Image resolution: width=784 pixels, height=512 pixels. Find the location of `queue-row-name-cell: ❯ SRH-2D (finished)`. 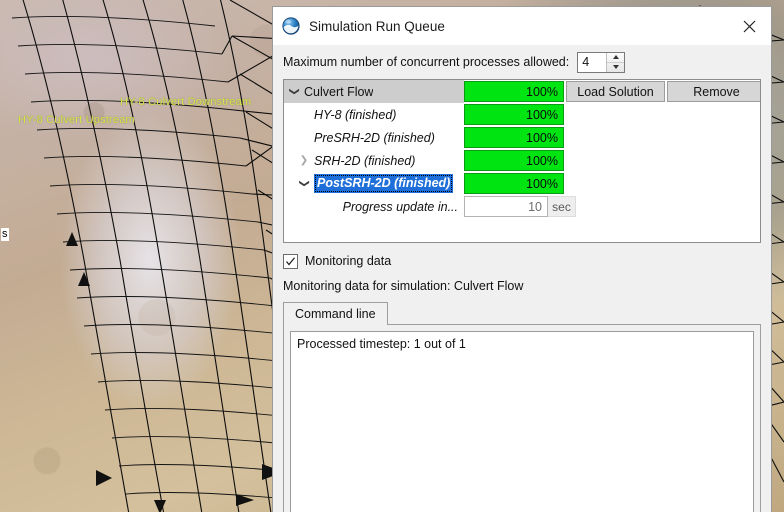

queue-row-name-cell: ❯ SRH-2D (finished) is located at coordinates (374, 160).